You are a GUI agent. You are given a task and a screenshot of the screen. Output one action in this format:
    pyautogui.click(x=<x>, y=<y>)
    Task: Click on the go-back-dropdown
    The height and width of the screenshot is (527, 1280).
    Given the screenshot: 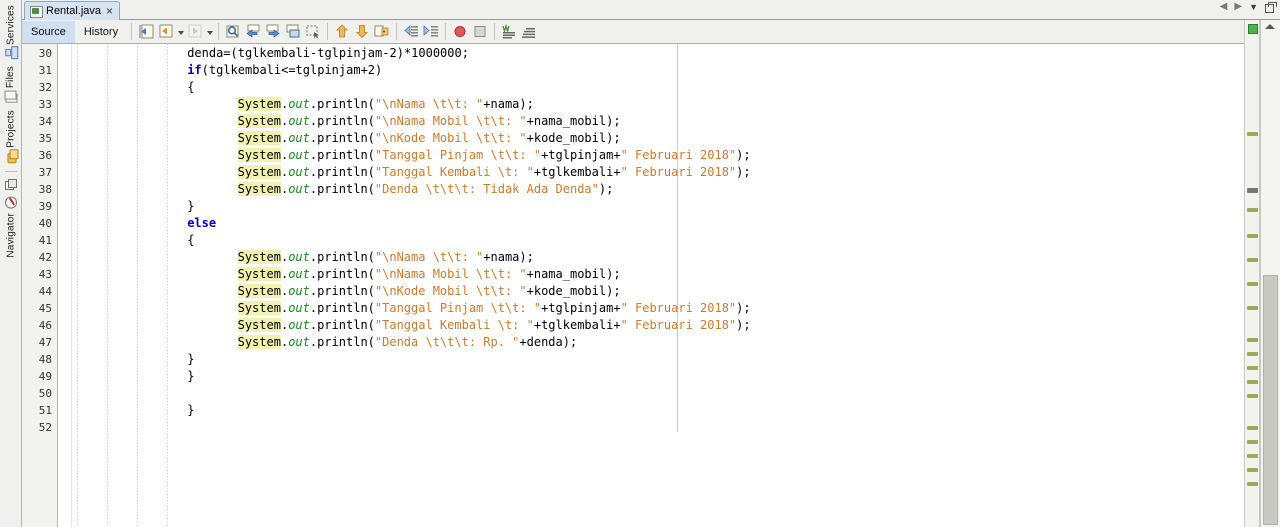 What is the action you would take?
    pyautogui.click(x=180, y=32)
    